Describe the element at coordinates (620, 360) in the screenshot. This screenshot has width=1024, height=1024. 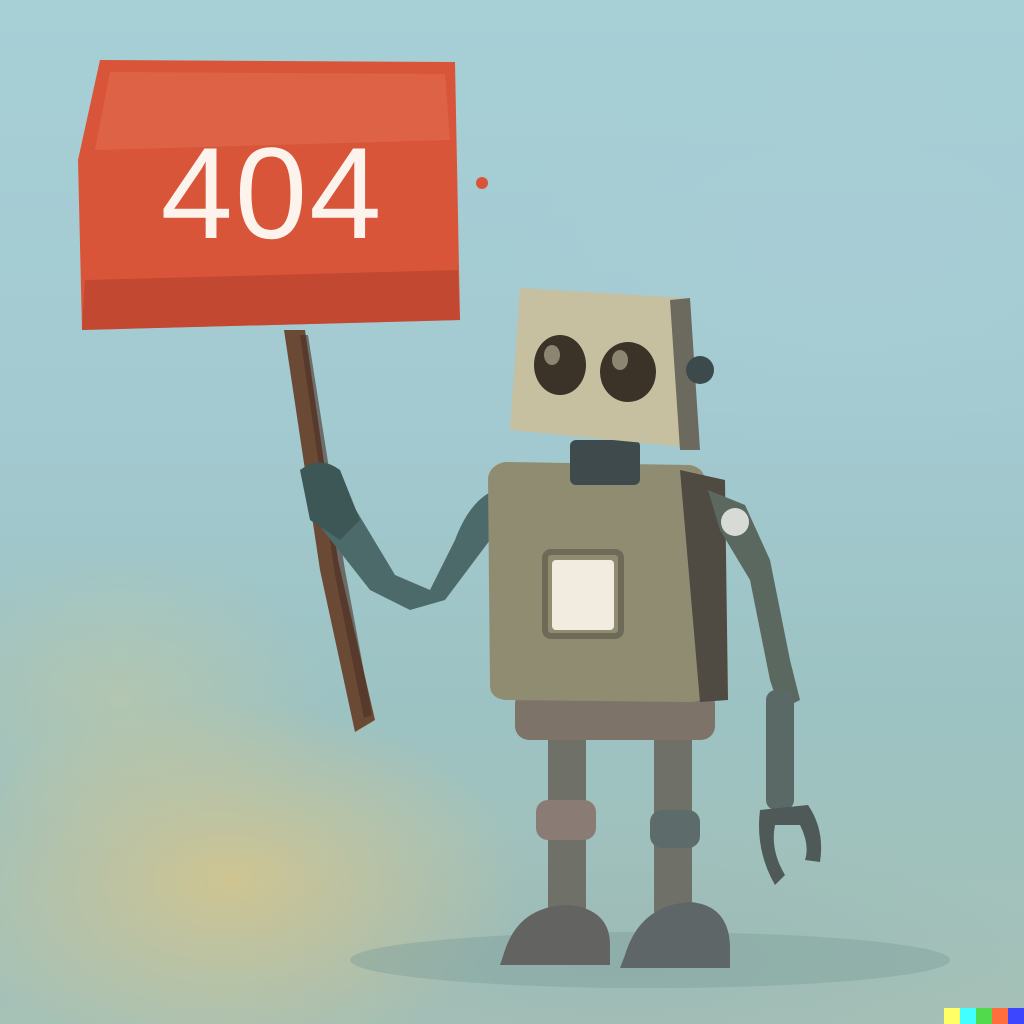
I see `robot-right-eye-highlight` at that location.